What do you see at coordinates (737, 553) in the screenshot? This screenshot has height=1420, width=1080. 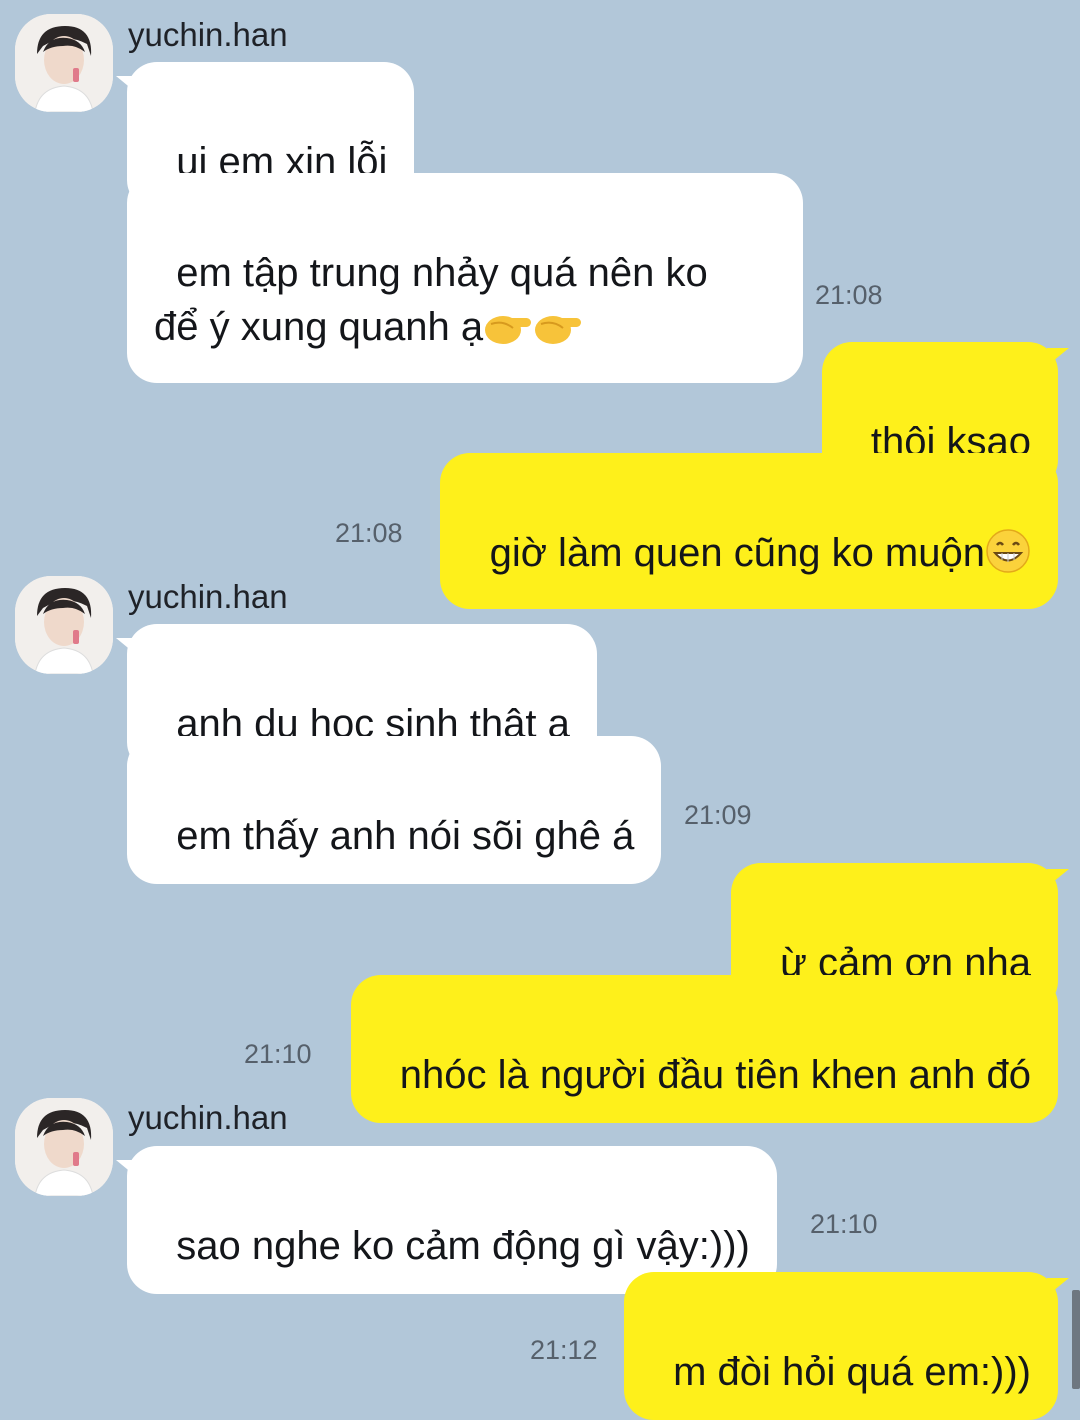 I see `message-text: giờ làm quen cũng ko muộn` at bounding box center [737, 553].